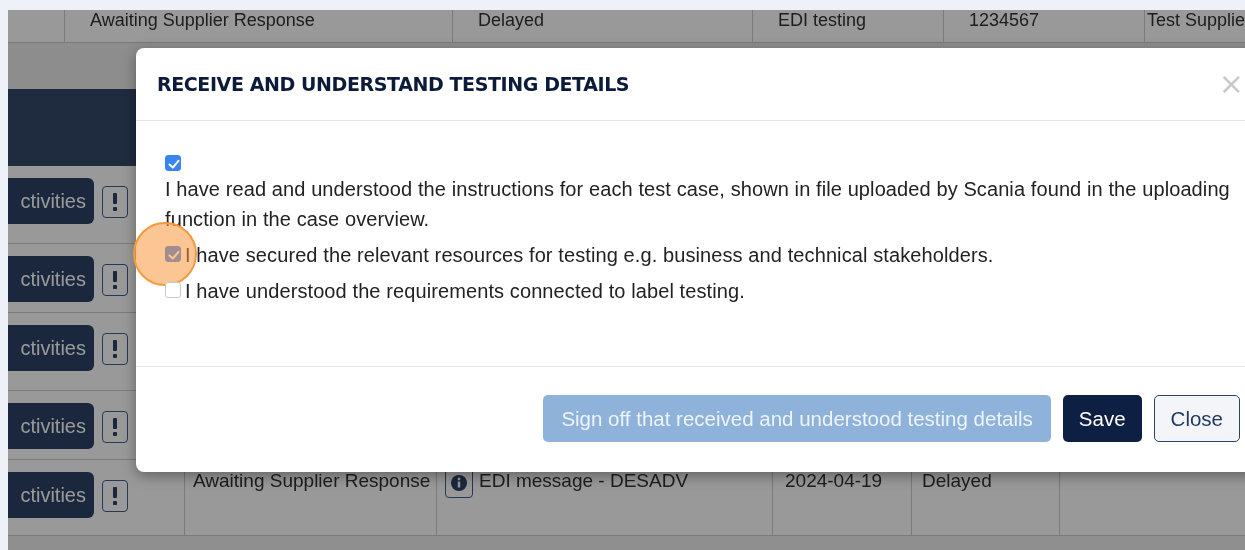 The height and width of the screenshot is (550, 1245). I want to click on table-cell: 1234567, so click(1043, 26).